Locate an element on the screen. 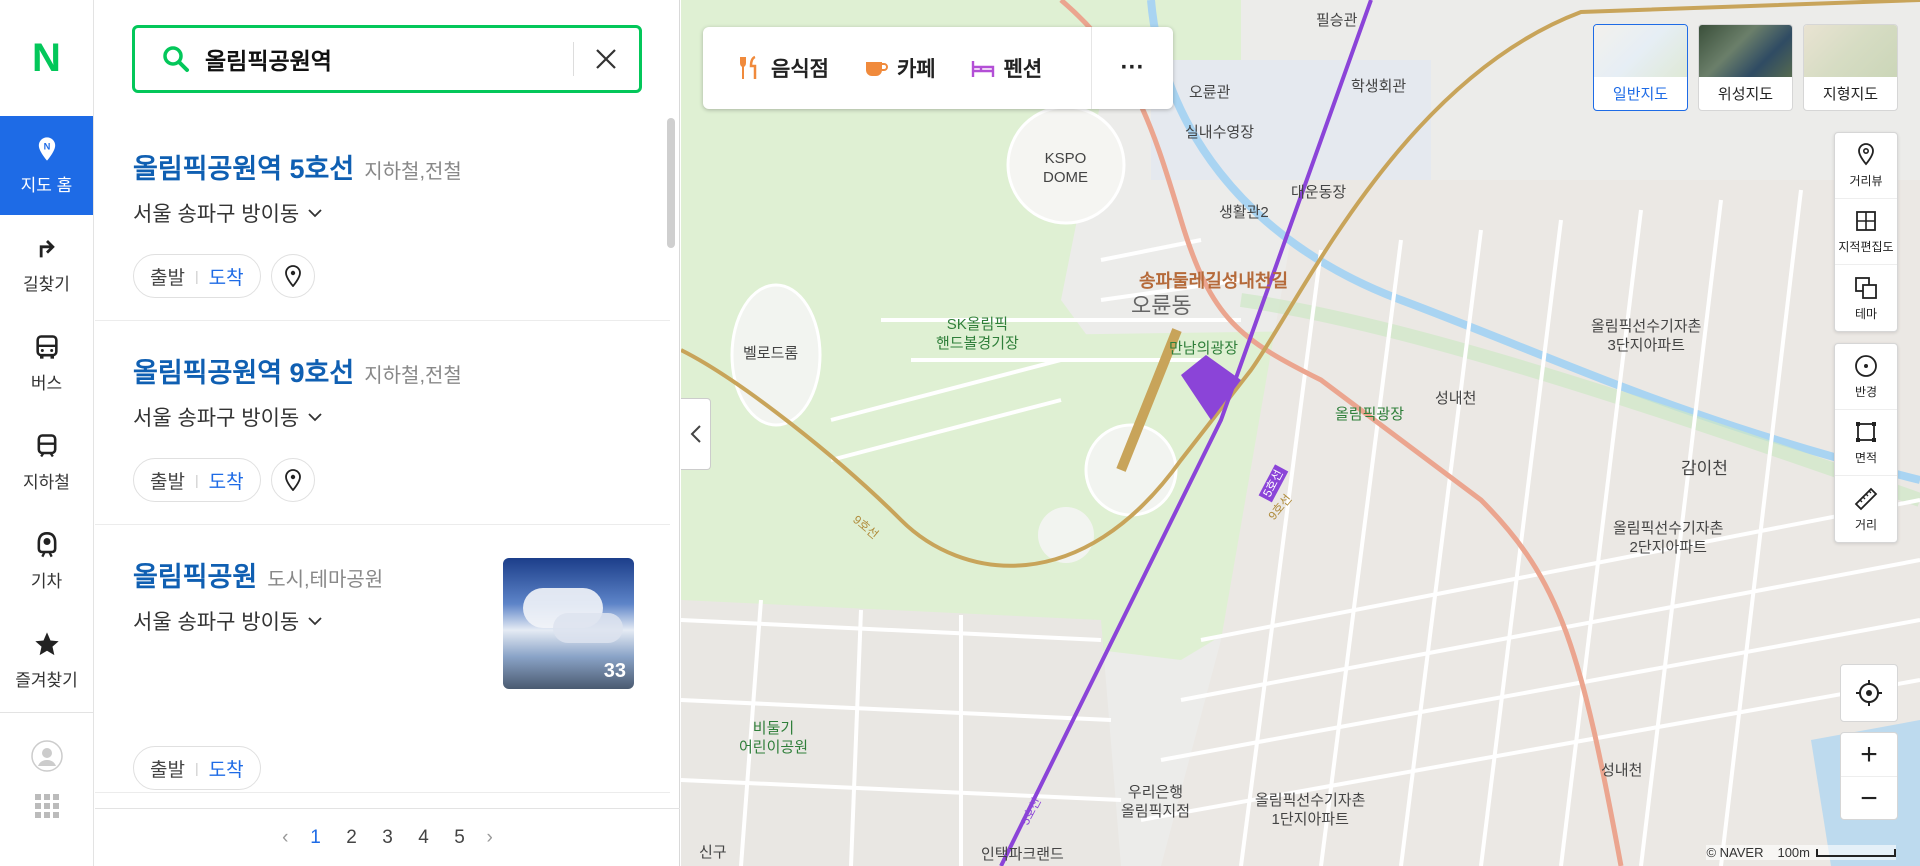 The height and width of the screenshot is (866, 1920). nav-item-label: 기차 is located at coordinates (46, 581).